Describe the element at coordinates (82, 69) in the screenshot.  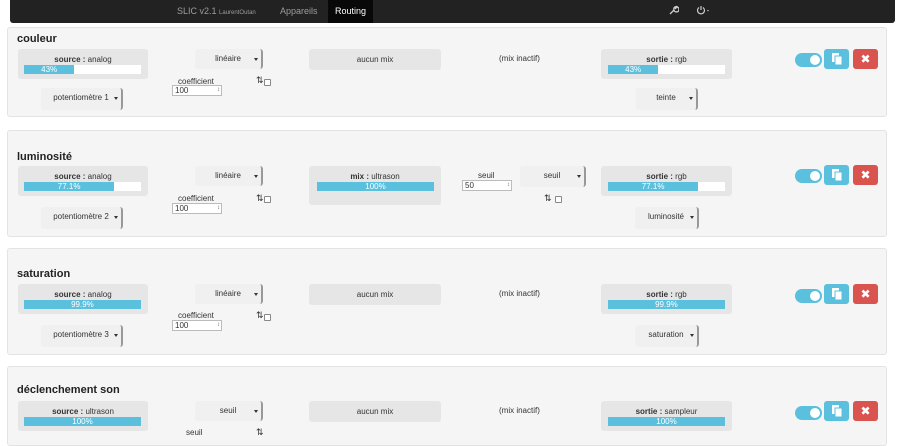
I see `source-progress: 43%` at that location.